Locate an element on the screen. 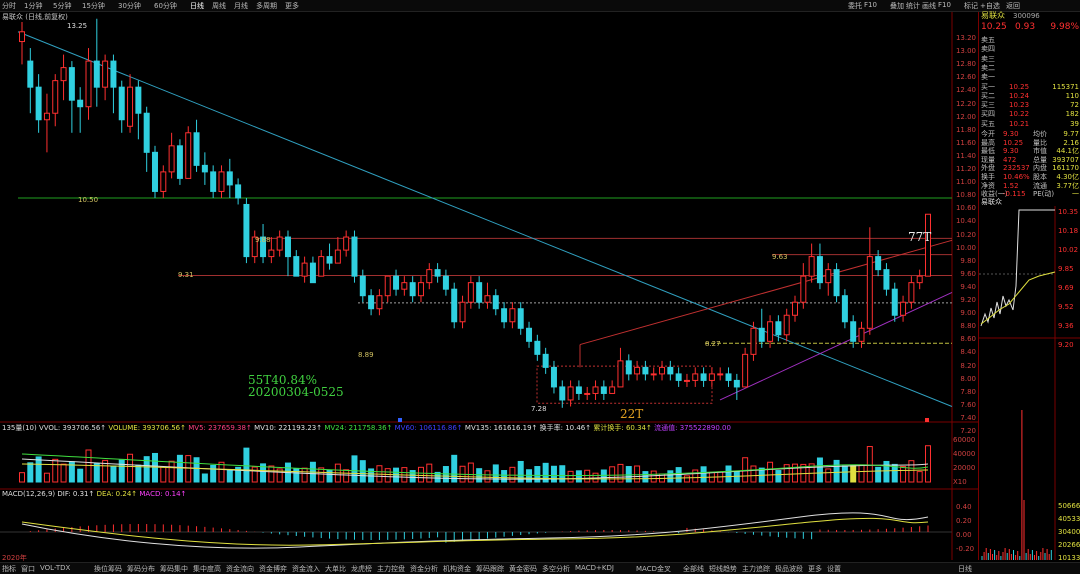 This screenshot has width=1080, height=574. macd-tick: 0.40 is located at coordinates (964, 507).